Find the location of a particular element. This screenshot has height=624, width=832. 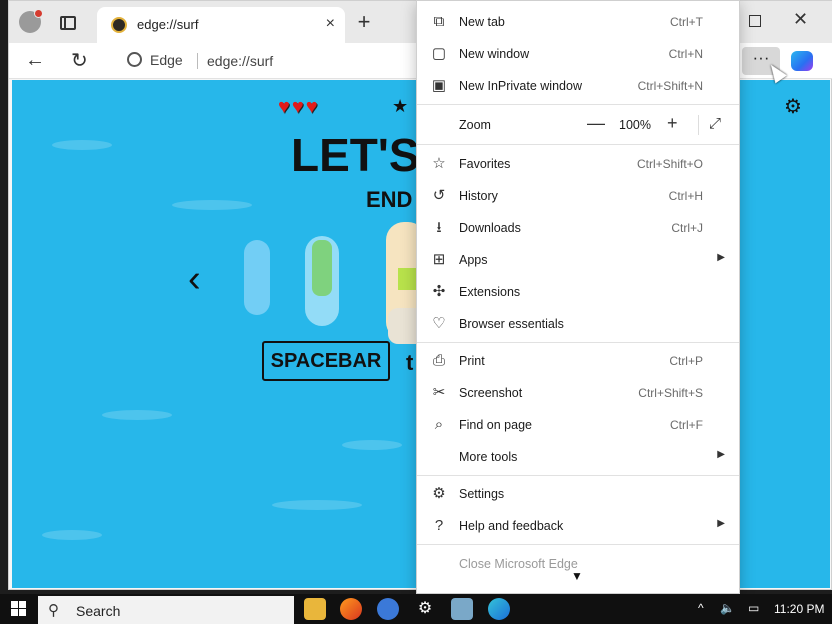

menu-item-label: Zoom is located at coordinates (475, 125).